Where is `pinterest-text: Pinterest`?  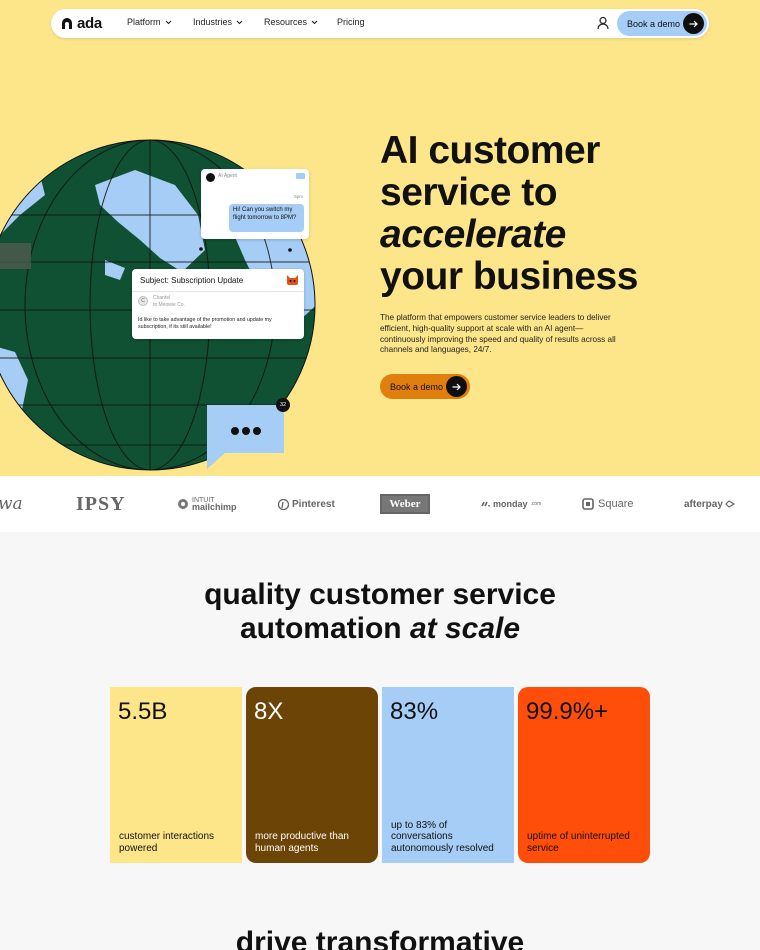 pinterest-text: Pinterest is located at coordinates (313, 504).